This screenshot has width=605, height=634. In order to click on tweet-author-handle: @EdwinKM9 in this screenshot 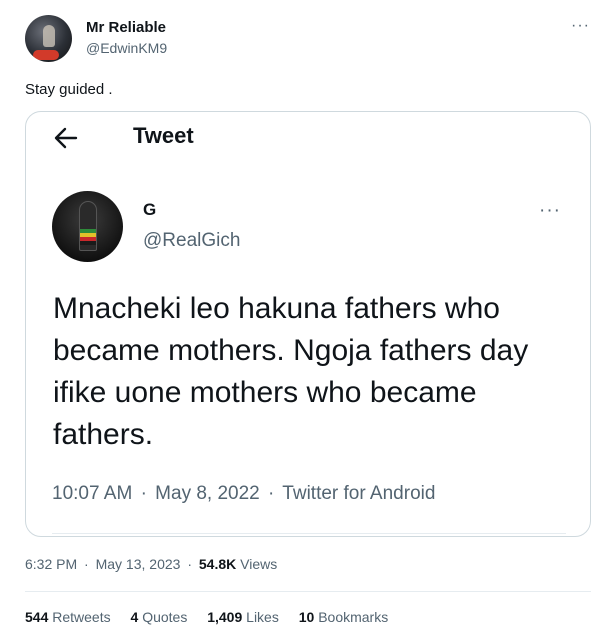, I will do `click(126, 48)`.